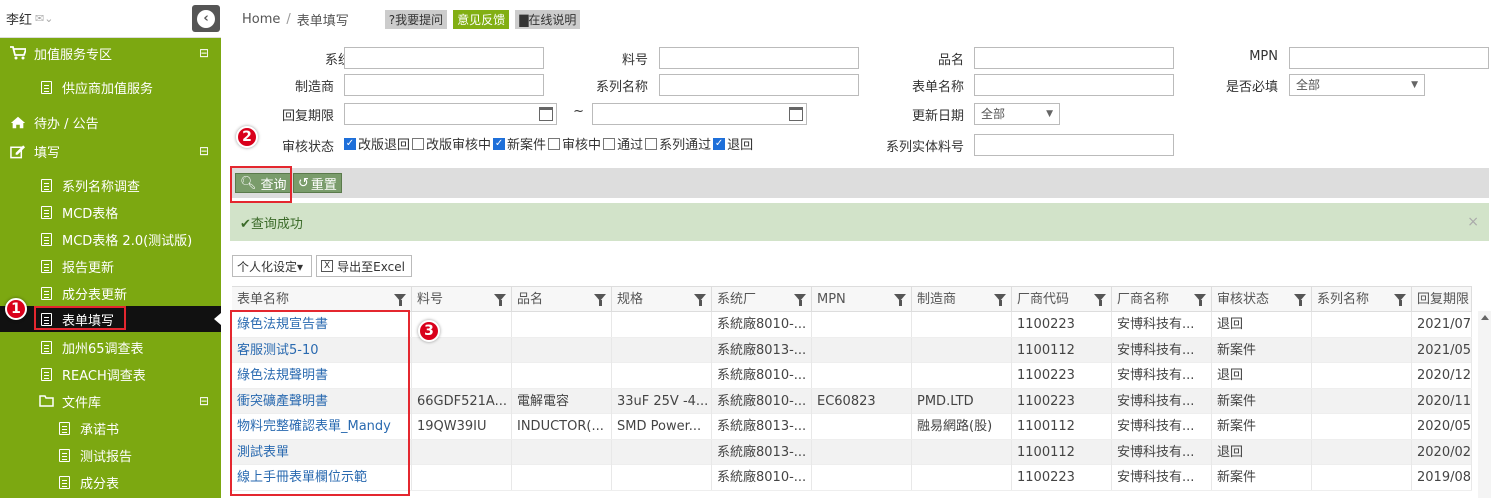 The height and width of the screenshot is (498, 1491). What do you see at coordinates (1442, 299) in the screenshot?
I see `column-header: 回复期限` at bounding box center [1442, 299].